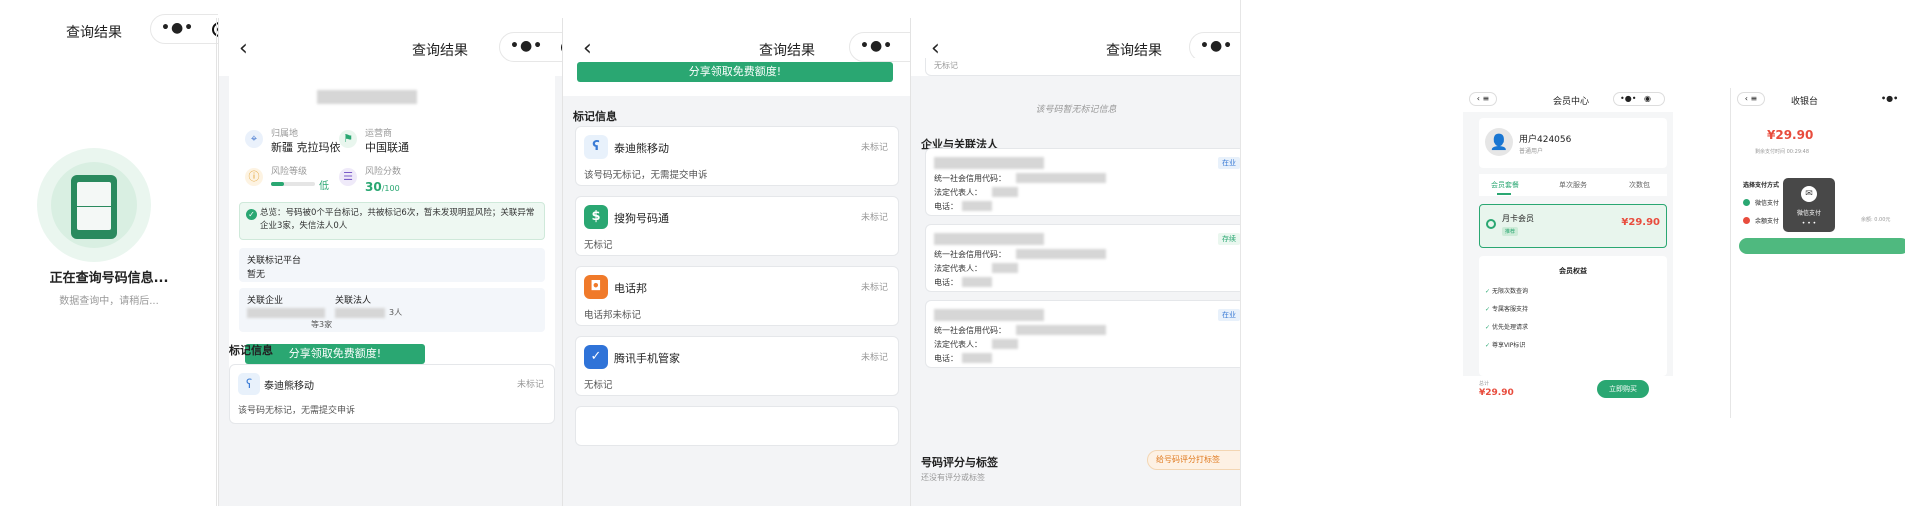 The height and width of the screenshot is (506, 1905). I want to click on avatar: 👤, so click(1499, 142).